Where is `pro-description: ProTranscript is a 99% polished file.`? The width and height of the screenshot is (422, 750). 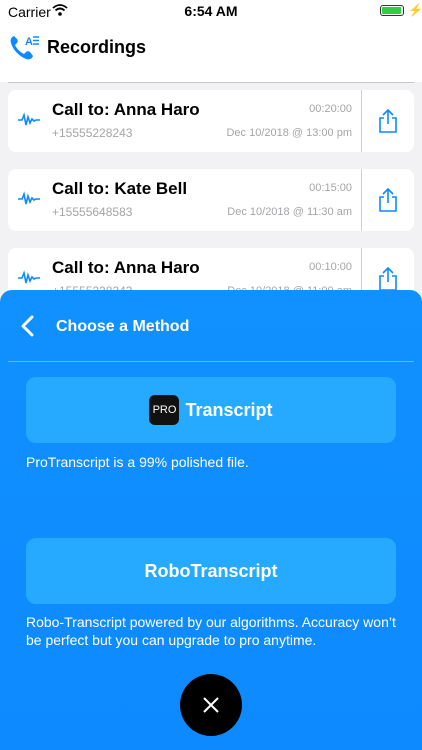 pro-description: ProTranscript is a 99% polished file. is located at coordinates (137, 462).